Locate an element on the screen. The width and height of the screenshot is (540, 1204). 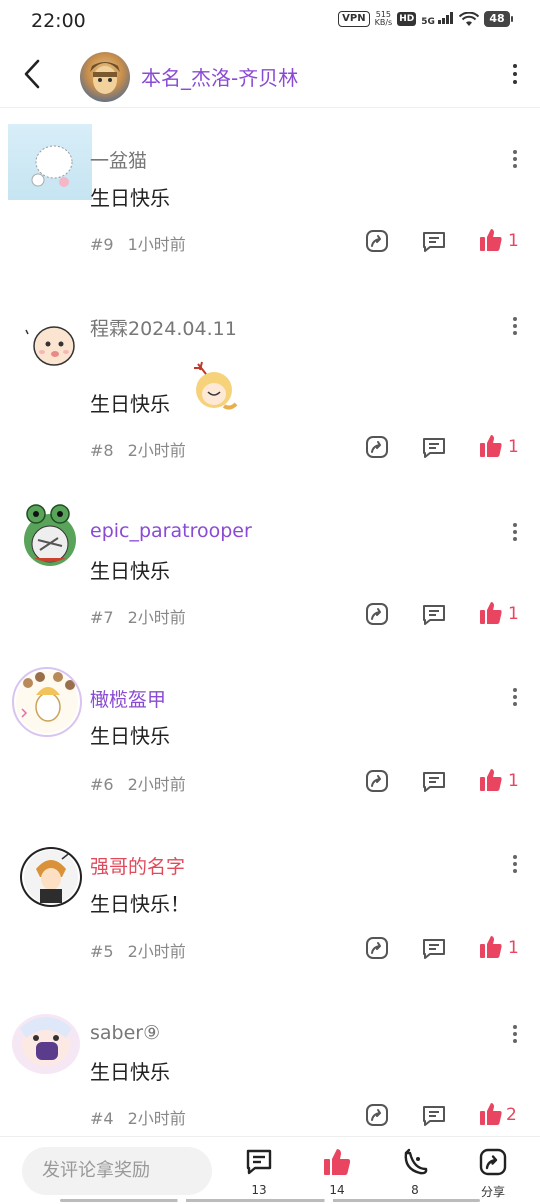
like-count: 2 is located at coordinates (511, 1115).